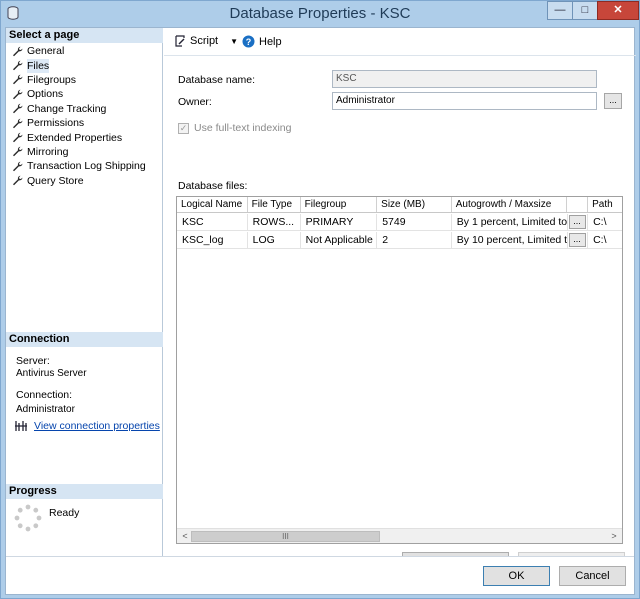  What do you see at coordinates (56, 123) in the screenshot?
I see `page-item-label: Permissions` at bounding box center [56, 123].